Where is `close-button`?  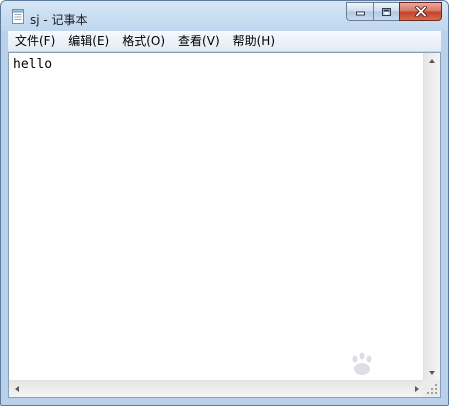 close-button is located at coordinates (420, 11).